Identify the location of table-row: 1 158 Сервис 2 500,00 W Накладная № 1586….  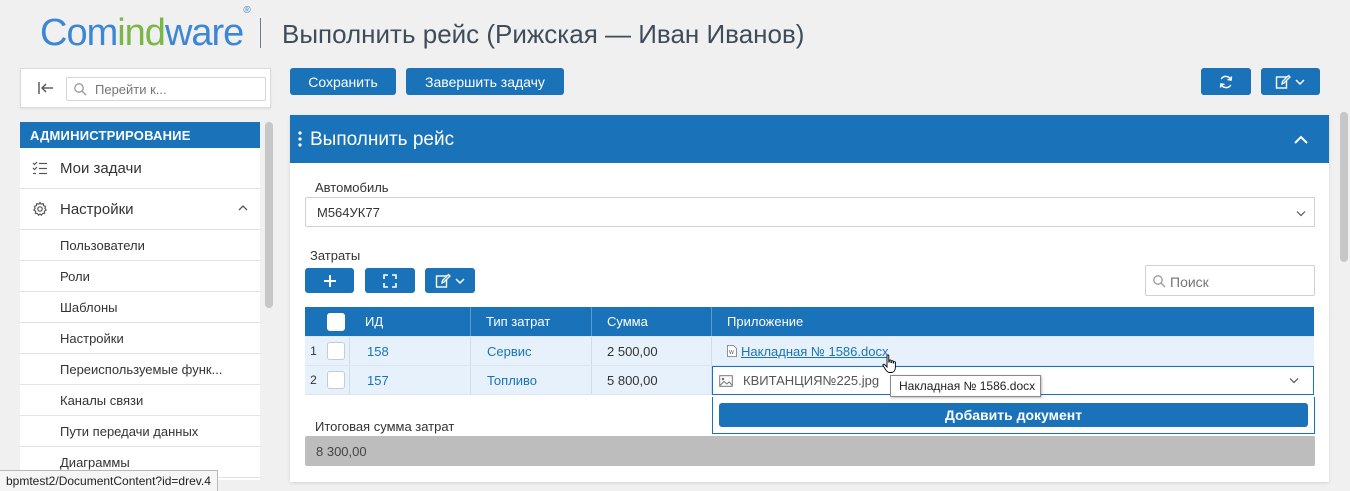
(809, 351).